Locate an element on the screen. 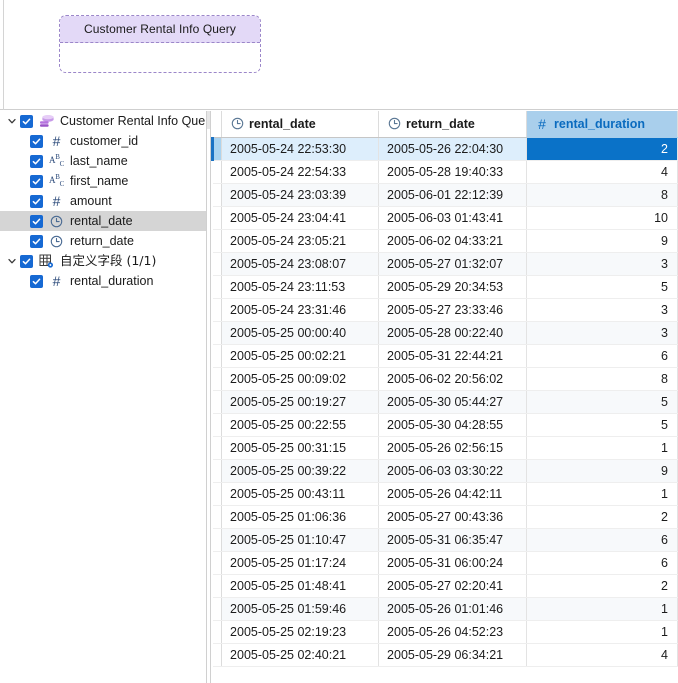 The width and height of the screenshot is (678, 683). cell-return_date: 2005-06-01 22:12:39 is located at coordinates (452, 195).